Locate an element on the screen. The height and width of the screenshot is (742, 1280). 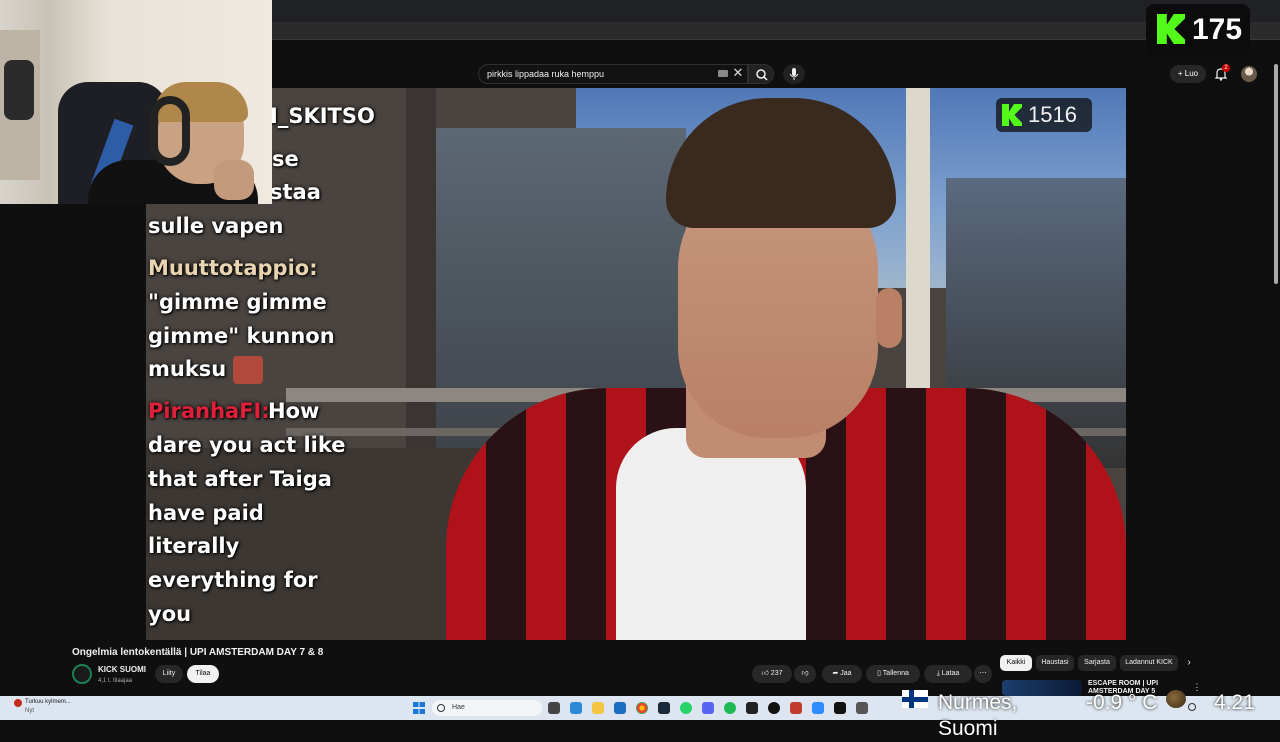
download-icon: ⤓ is located at coordinates (938, 673).